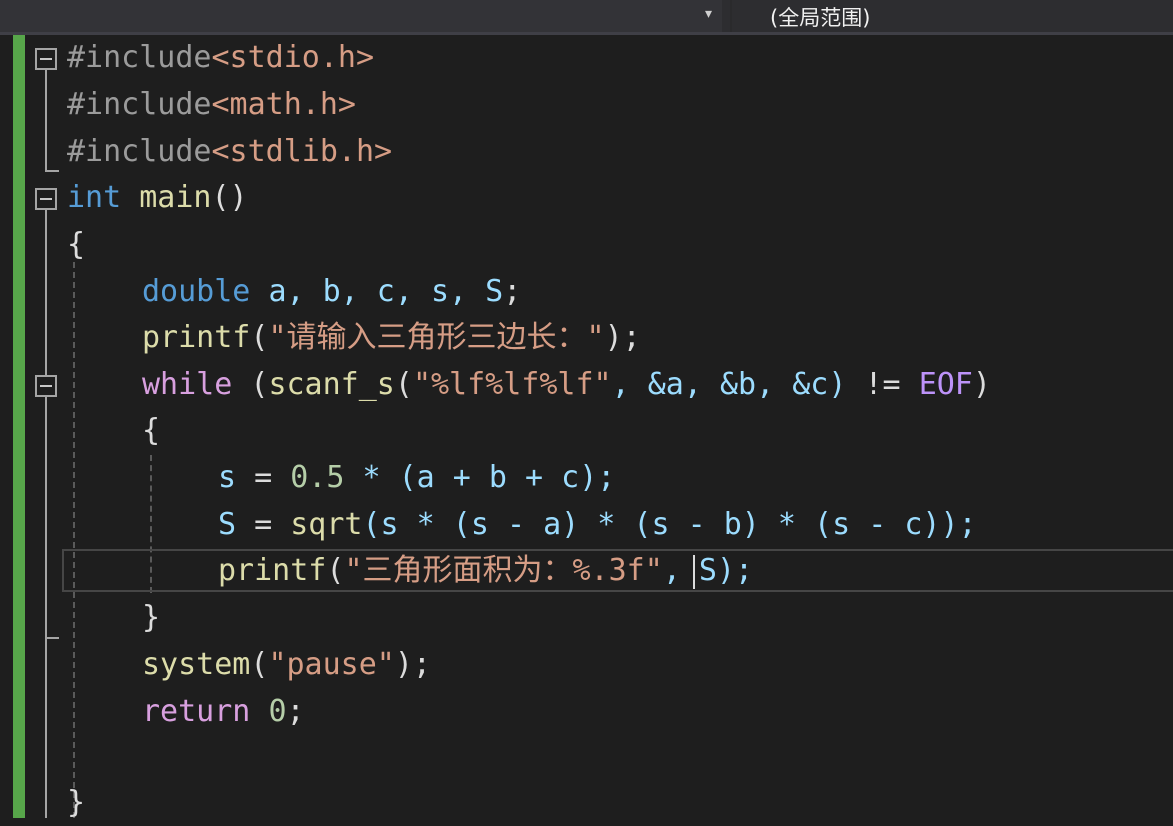 The width and height of the screenshot is (1173, 826). I want to click on expression: * (a + b + c);, so click(480, 477).